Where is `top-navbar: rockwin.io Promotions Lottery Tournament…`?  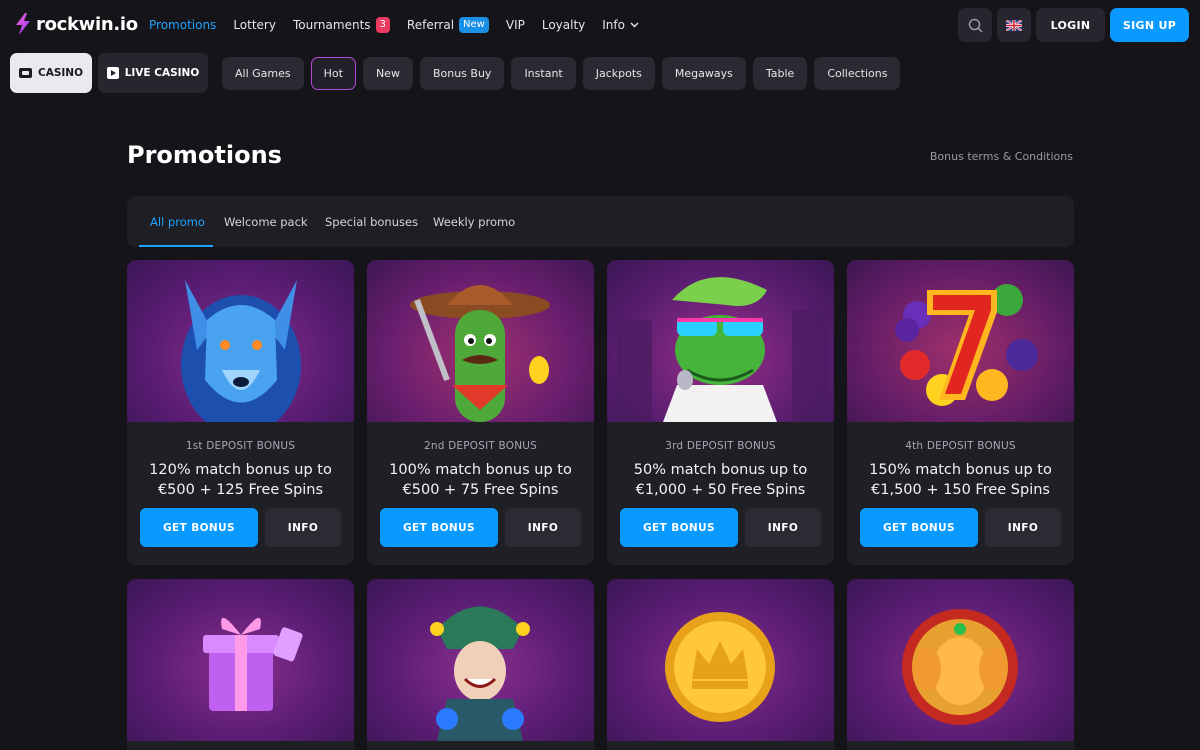 top-navbar: rockwin.io Promotions Lottery Tournament… is located at coordinates (600, 25).